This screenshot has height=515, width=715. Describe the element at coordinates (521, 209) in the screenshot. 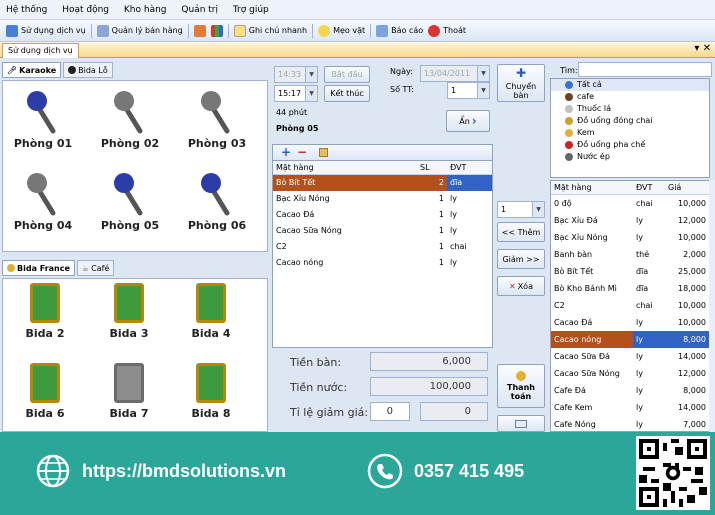

I see `quantity-input: 1 ▼` at that location.